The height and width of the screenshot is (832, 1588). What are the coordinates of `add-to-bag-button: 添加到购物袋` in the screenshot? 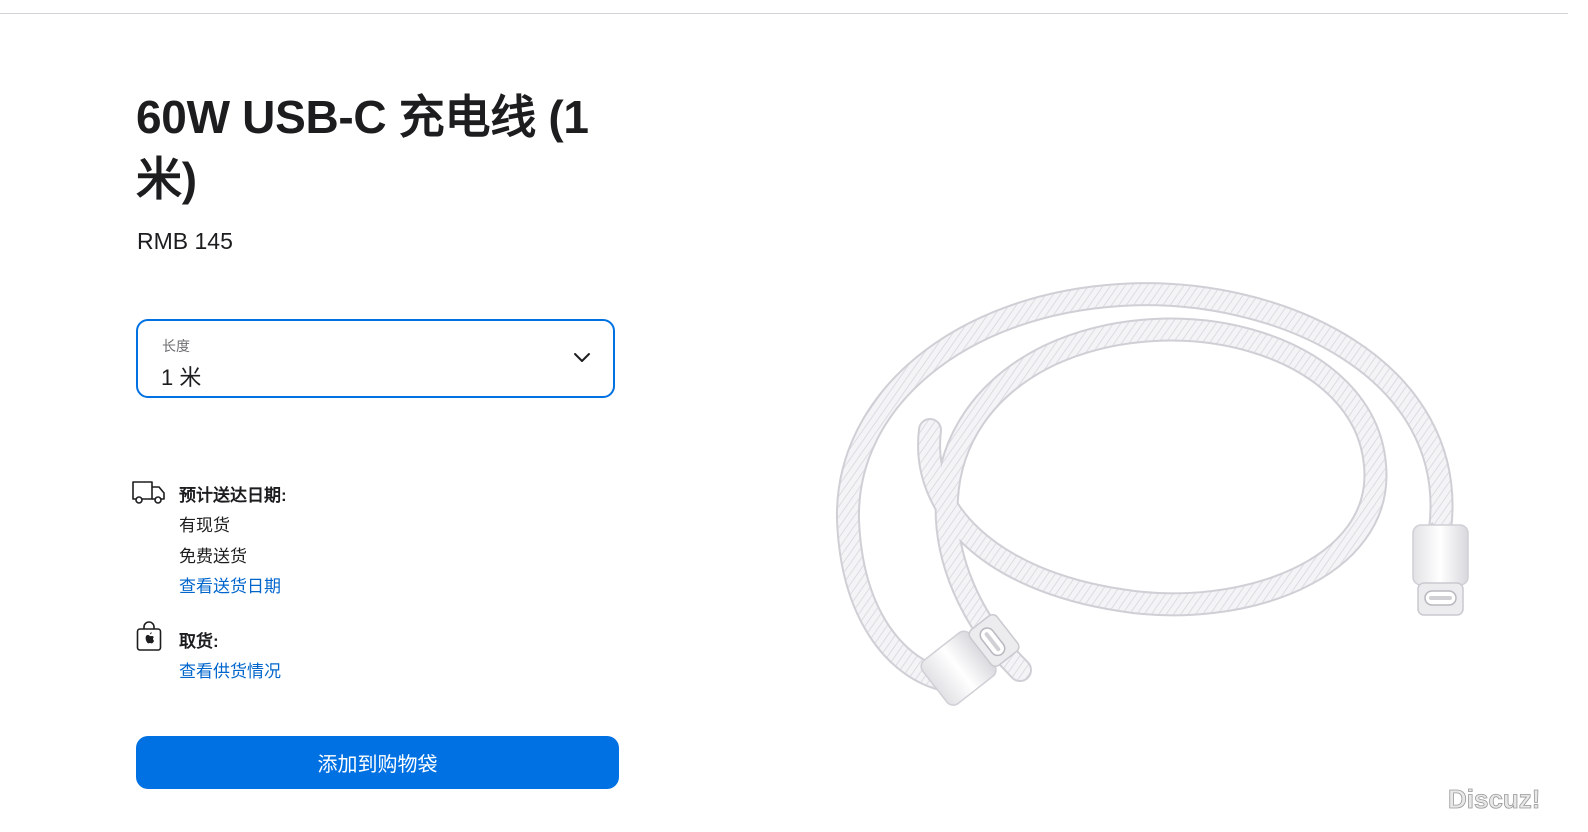 It's located at (377, 762).